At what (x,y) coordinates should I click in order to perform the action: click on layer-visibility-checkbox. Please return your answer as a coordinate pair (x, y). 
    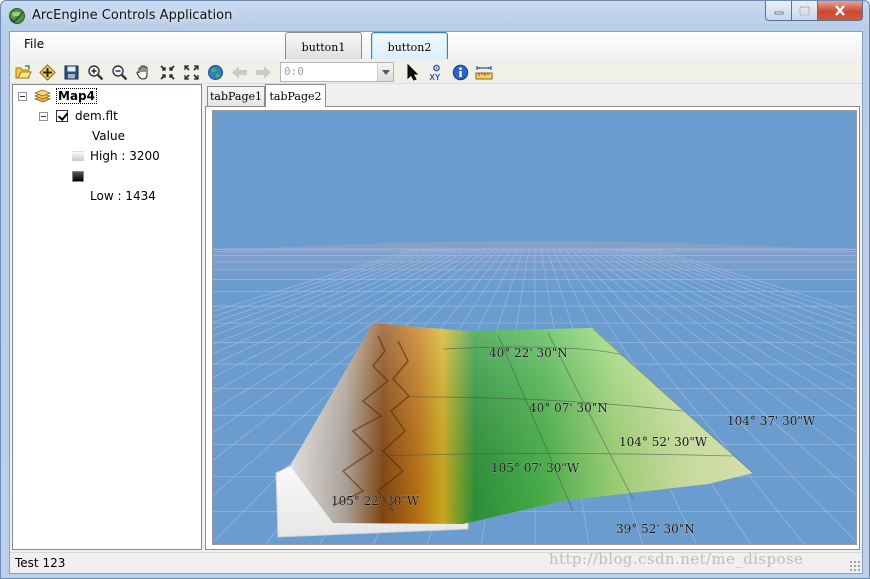
    Looking at the image, I should click on (62, 116).